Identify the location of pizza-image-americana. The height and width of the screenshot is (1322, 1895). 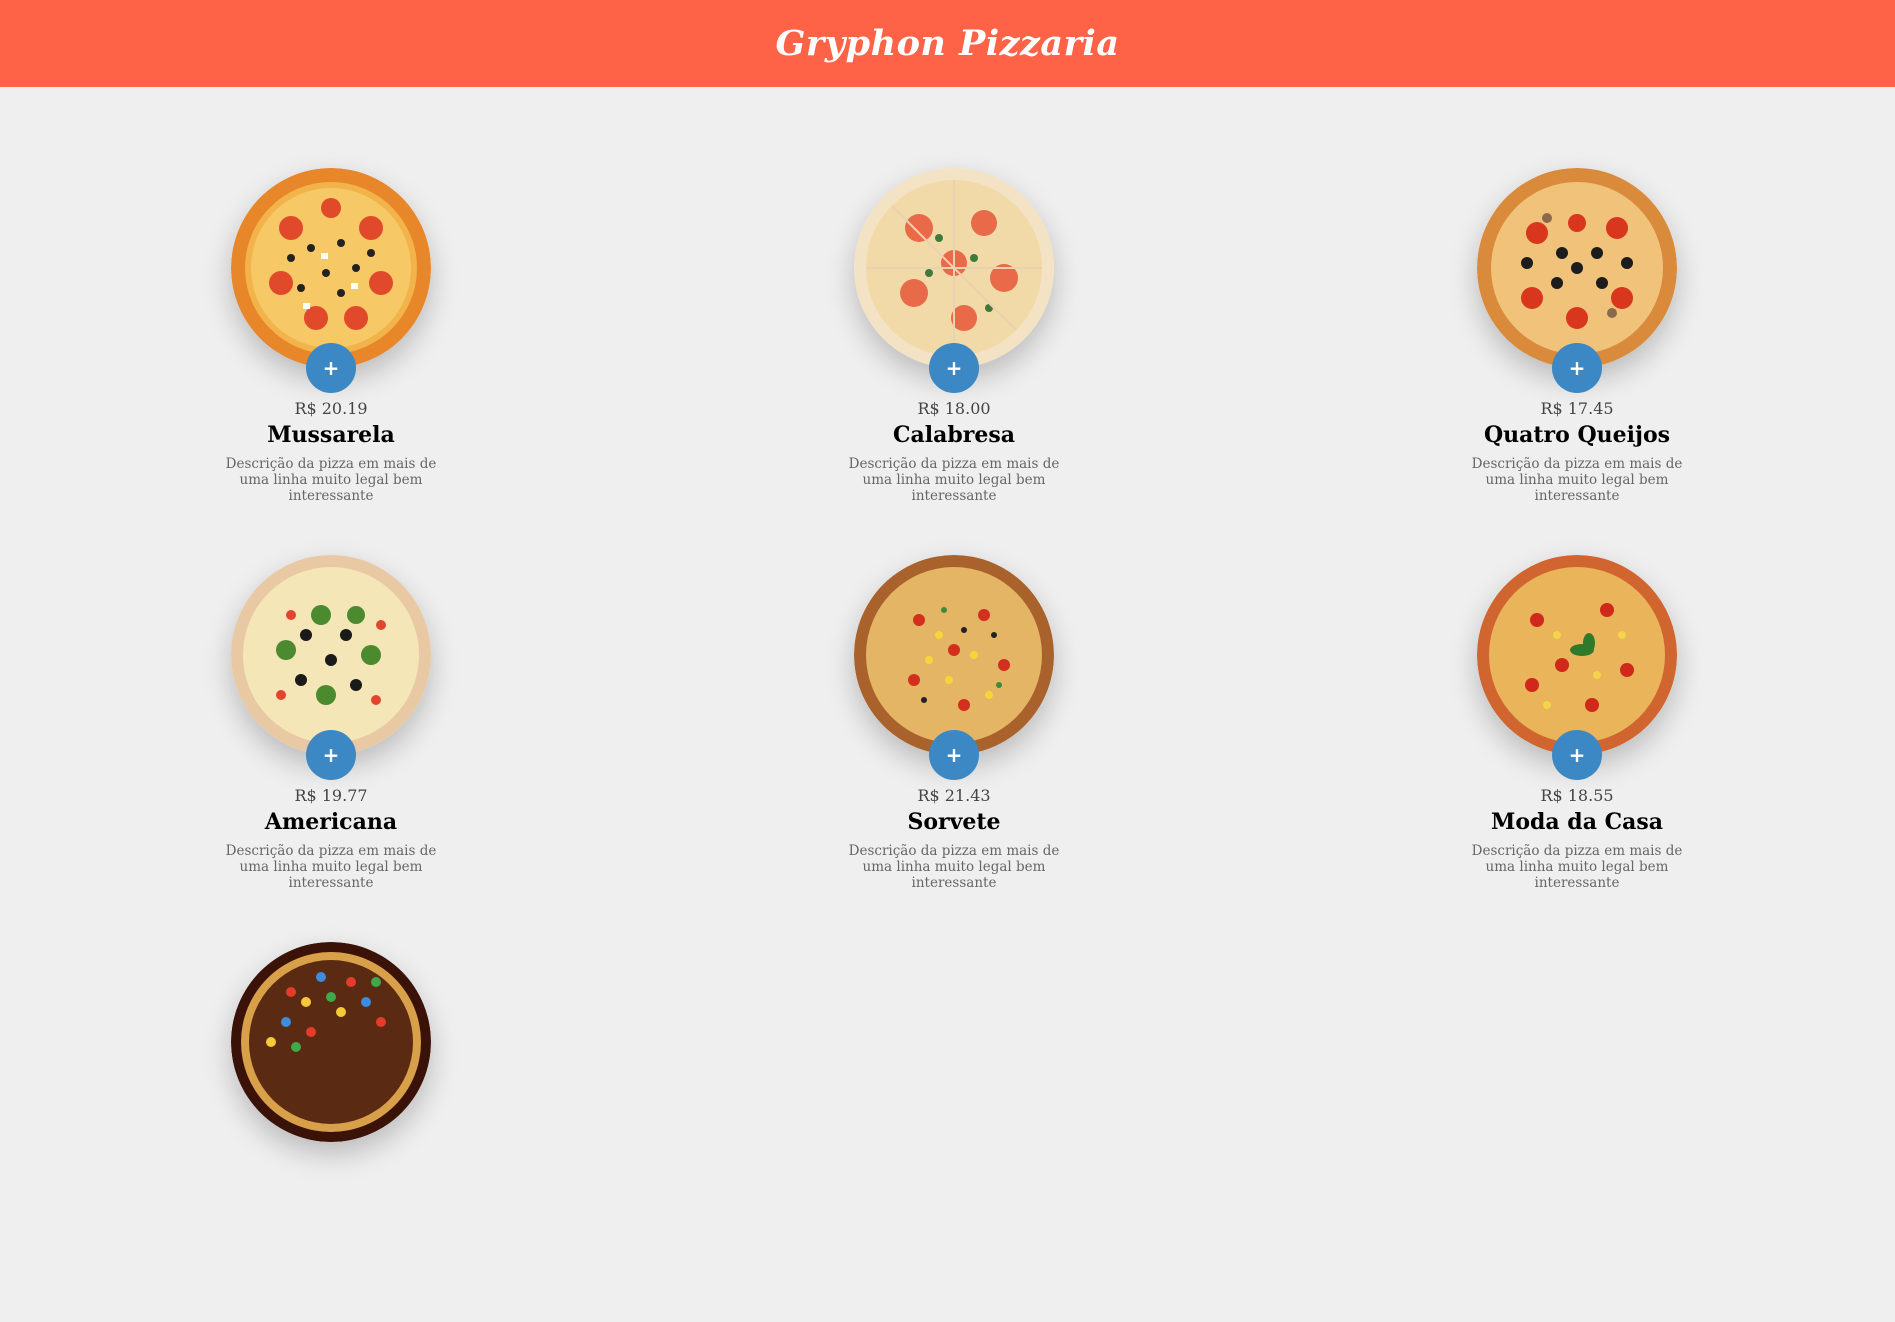
(331, 655).